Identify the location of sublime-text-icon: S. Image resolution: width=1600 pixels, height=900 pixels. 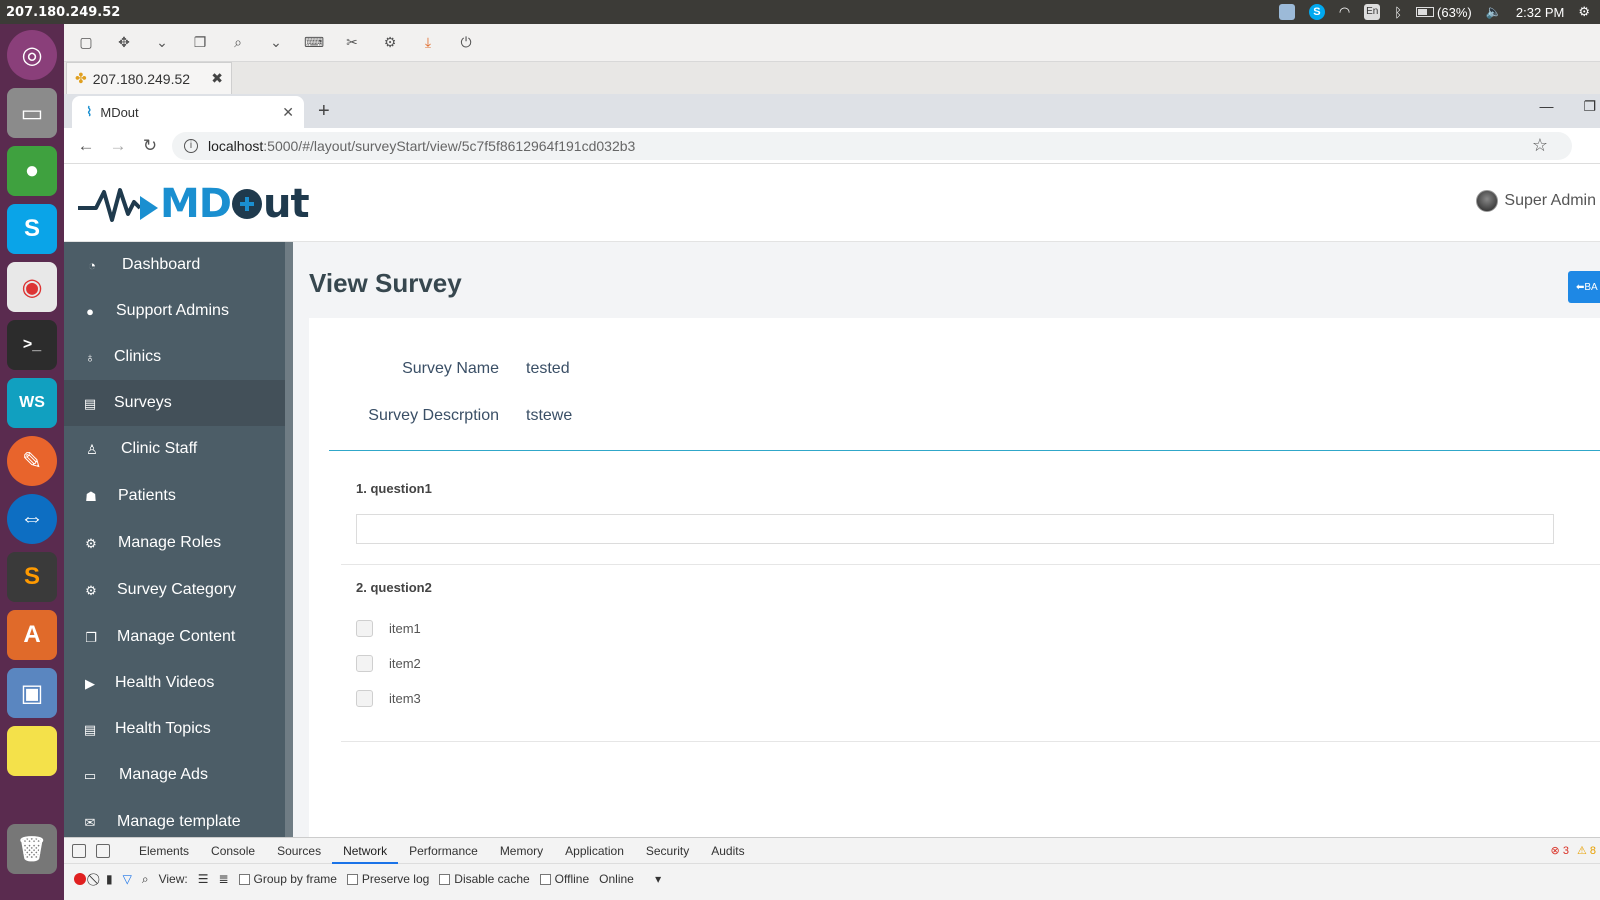
(32, 577).